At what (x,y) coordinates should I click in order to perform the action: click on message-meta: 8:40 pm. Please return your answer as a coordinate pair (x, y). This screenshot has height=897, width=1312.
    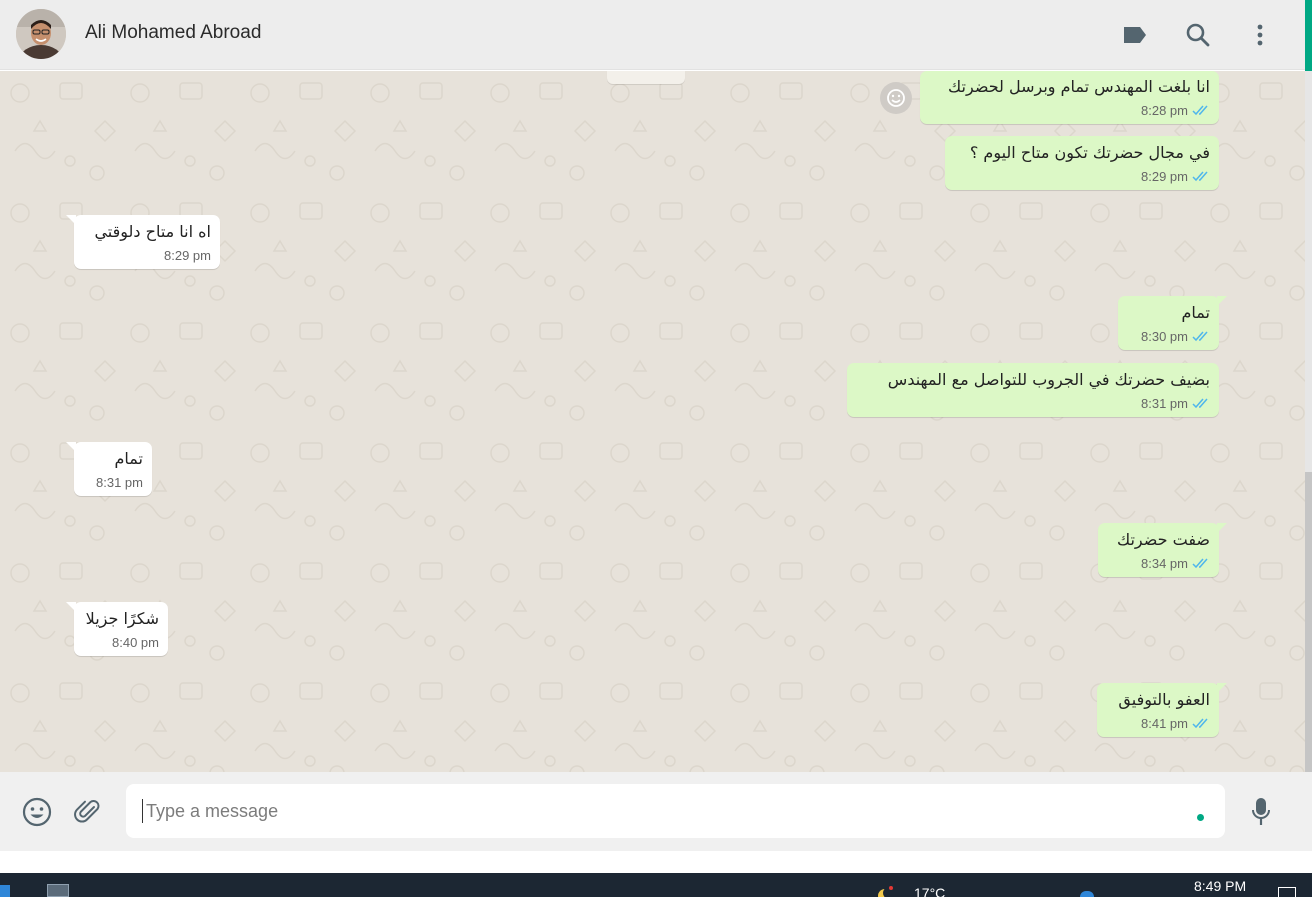
    Looking at the image, I should click on (121, 642).